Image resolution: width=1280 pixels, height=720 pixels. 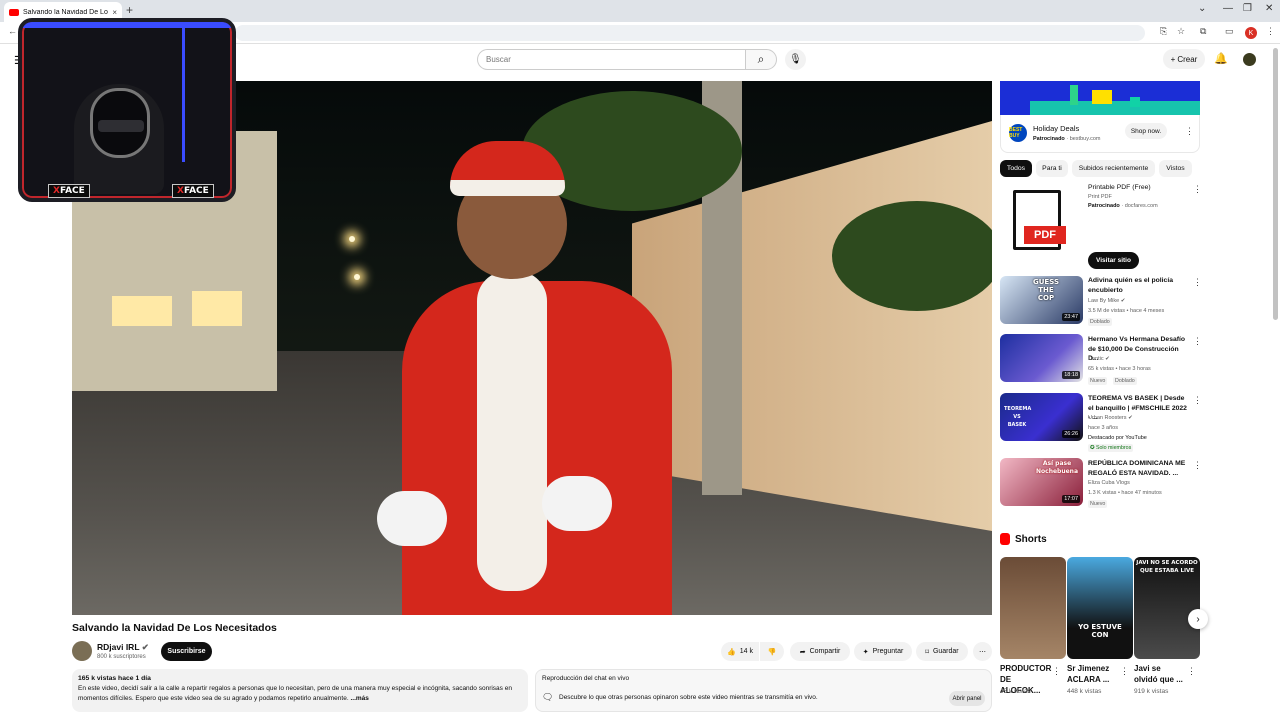 I want to click on sidepanel-icon: ▭, so click(x=1229, y=31).